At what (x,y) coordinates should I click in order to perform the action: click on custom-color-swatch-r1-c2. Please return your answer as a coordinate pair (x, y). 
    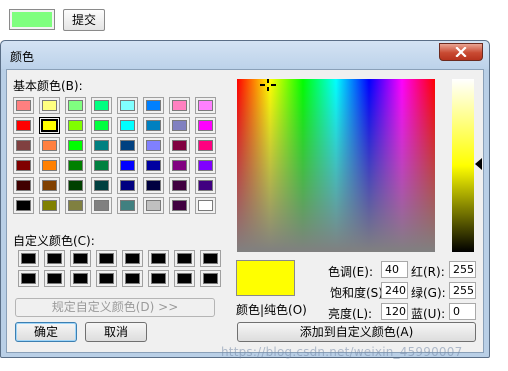
    Looking at the image, I should click on (80, 278).